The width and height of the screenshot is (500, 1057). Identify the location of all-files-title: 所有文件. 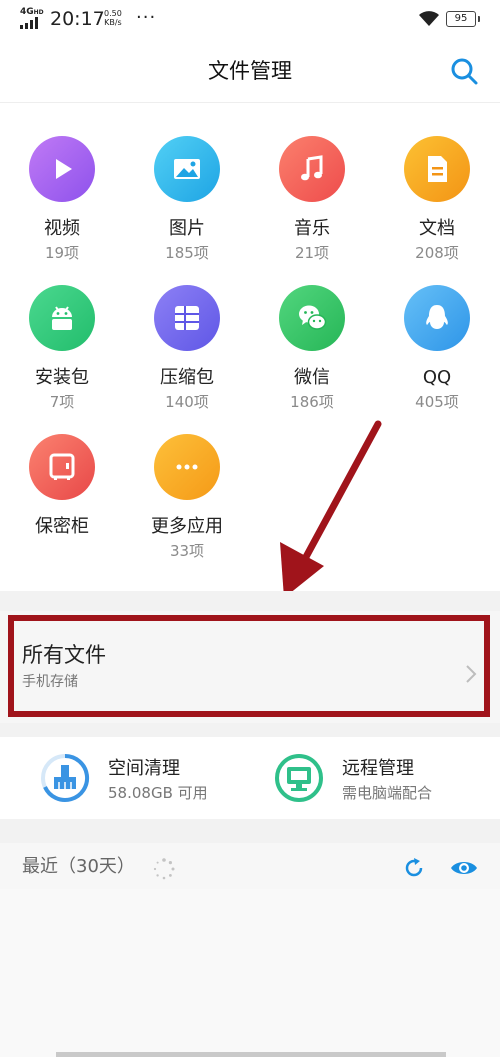
(64, 655).